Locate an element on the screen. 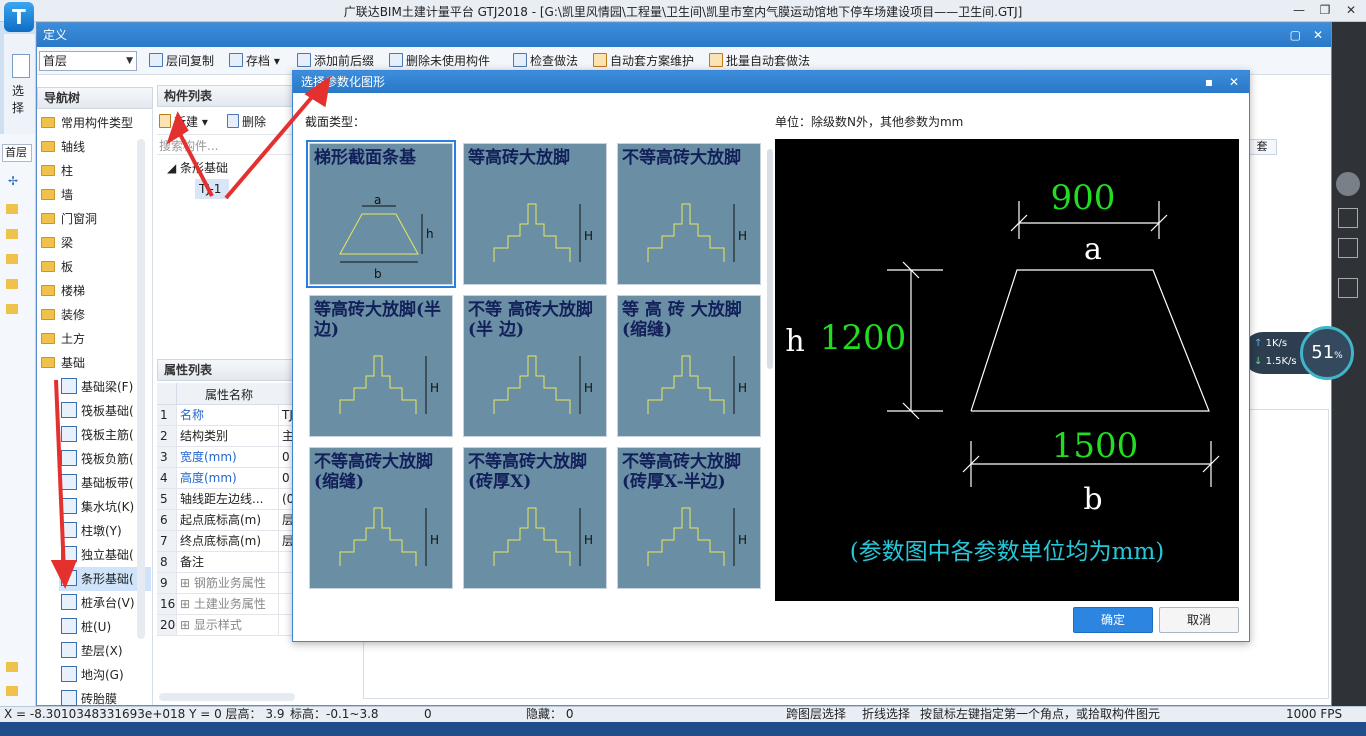 The width and height of the screenshot is (1366, 736). property-name: ⊞ 显示样式 is located at coordinates (228, 625).